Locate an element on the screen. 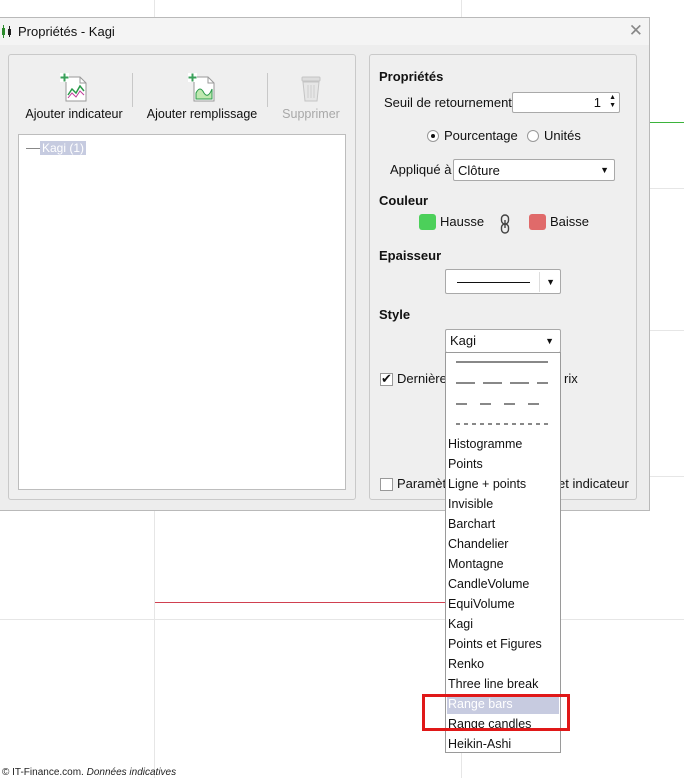  add-fill-button: Ajouter remplissage is located at coordinates (202, 97).